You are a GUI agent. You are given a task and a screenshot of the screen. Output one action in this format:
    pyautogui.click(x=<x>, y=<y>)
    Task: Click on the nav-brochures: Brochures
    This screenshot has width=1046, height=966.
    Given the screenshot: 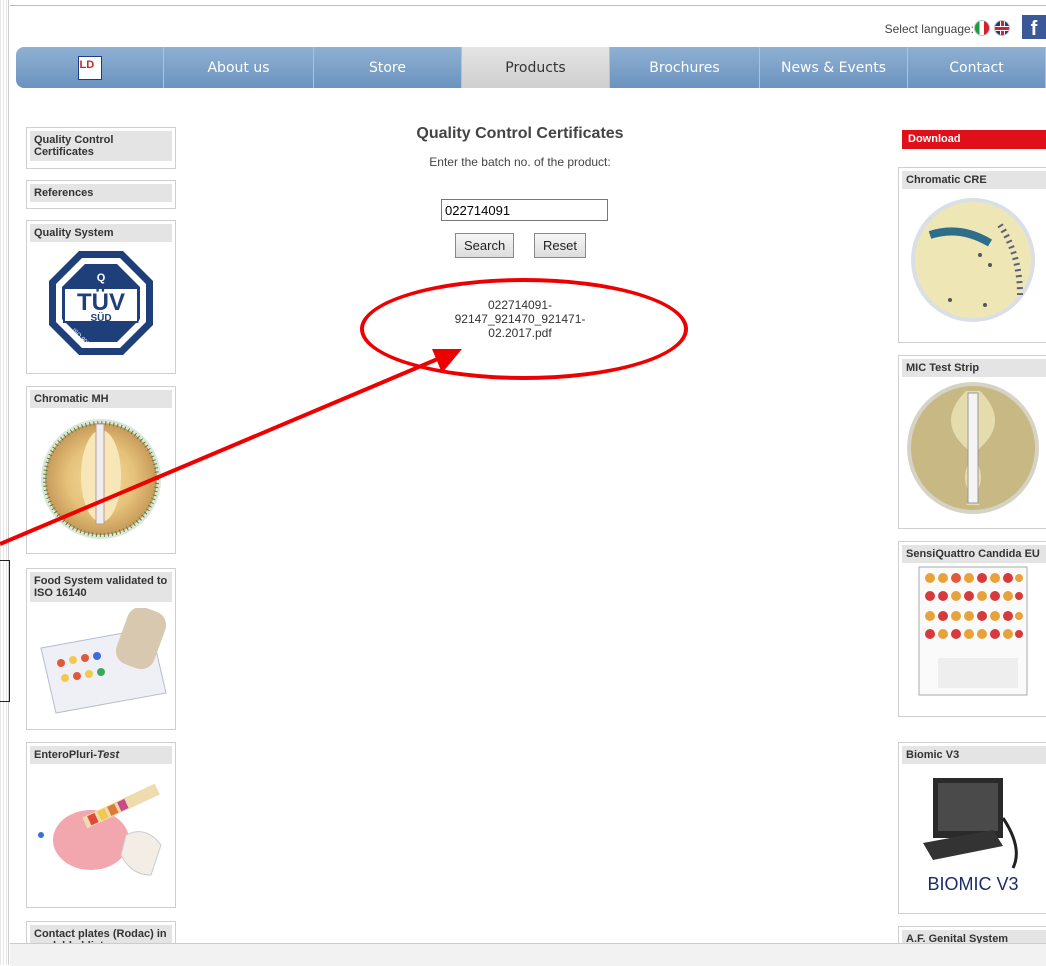 What is the action you would take?
    pyautogui.click(x=685, y=67)
    